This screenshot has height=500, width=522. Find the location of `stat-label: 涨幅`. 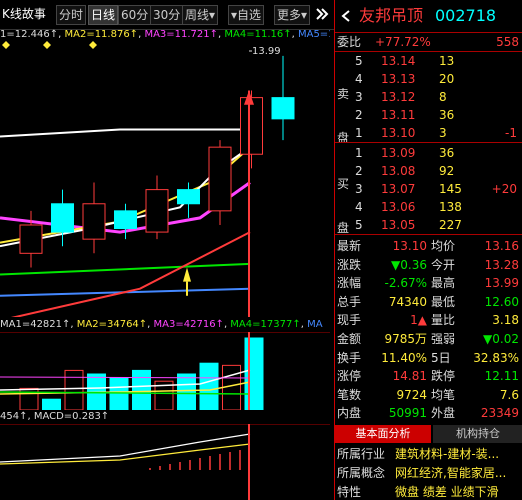

stat-label: 涨幅 is located at coordinates (349, 283).